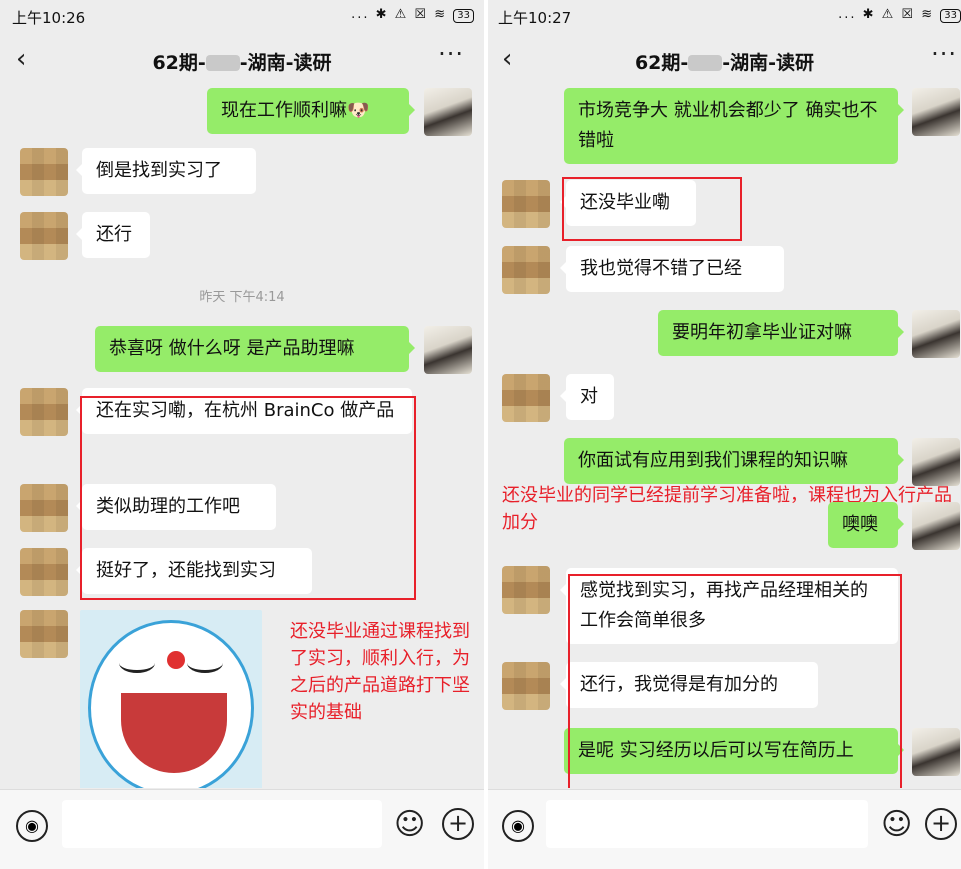 This screenshot has width=961, height=869. What do you see at coordinates (734, 461) in the screenshot?
I see `message-bubble: 你面试有应用到我们课程的知识嘛` at bounding box center [734, 461].